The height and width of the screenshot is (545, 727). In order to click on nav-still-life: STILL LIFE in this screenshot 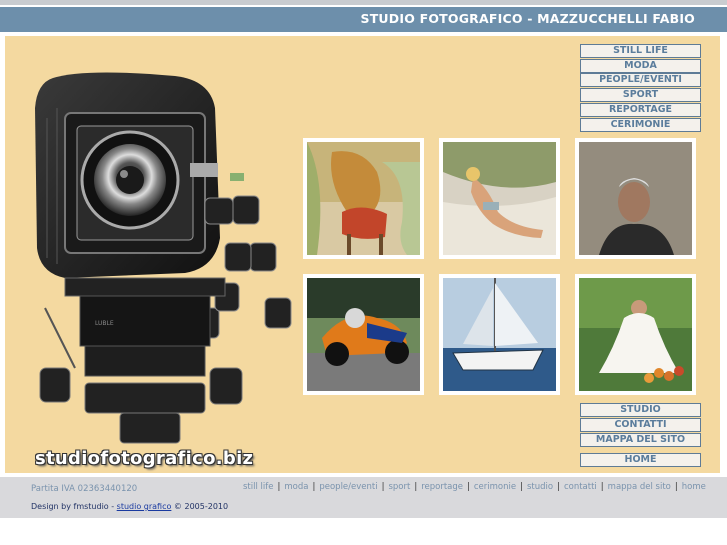, I will do `click(640, 51)`.